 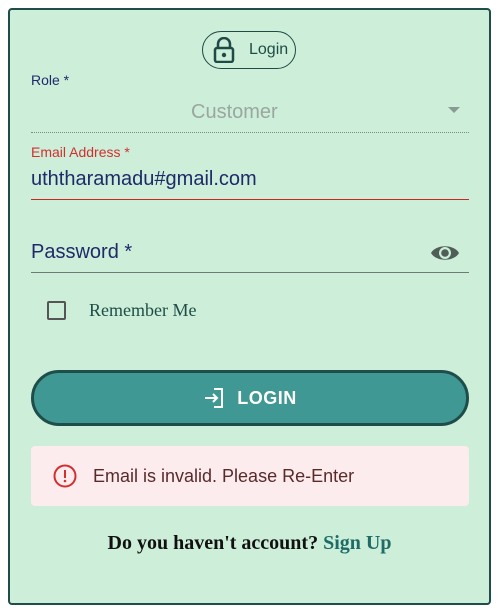 What do you see at coordinates (142, 310) in the screenshot?
I see `remember-me-label: Remember Me` at bounding box center [142, 310].